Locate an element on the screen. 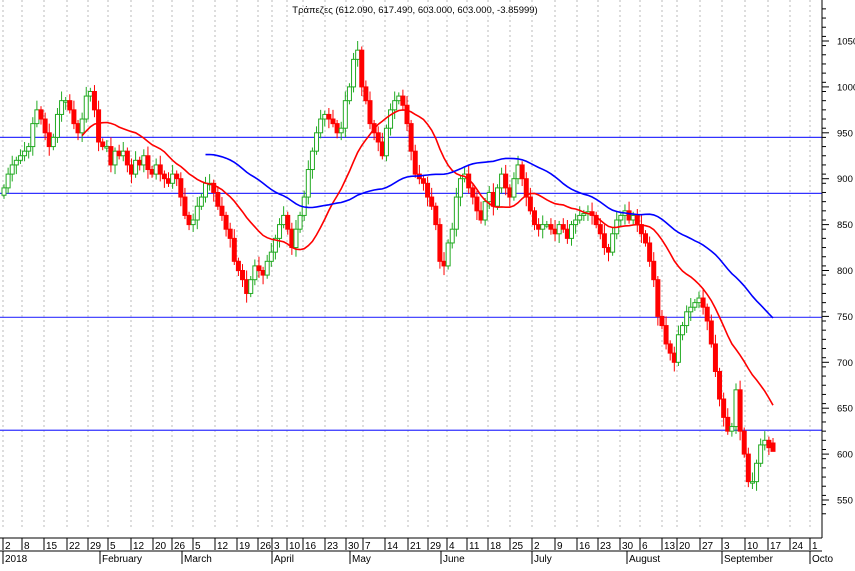 The height and width of the screenshot is (571, 855). y-tick-label: 550 is located at coordinates (845, 501).